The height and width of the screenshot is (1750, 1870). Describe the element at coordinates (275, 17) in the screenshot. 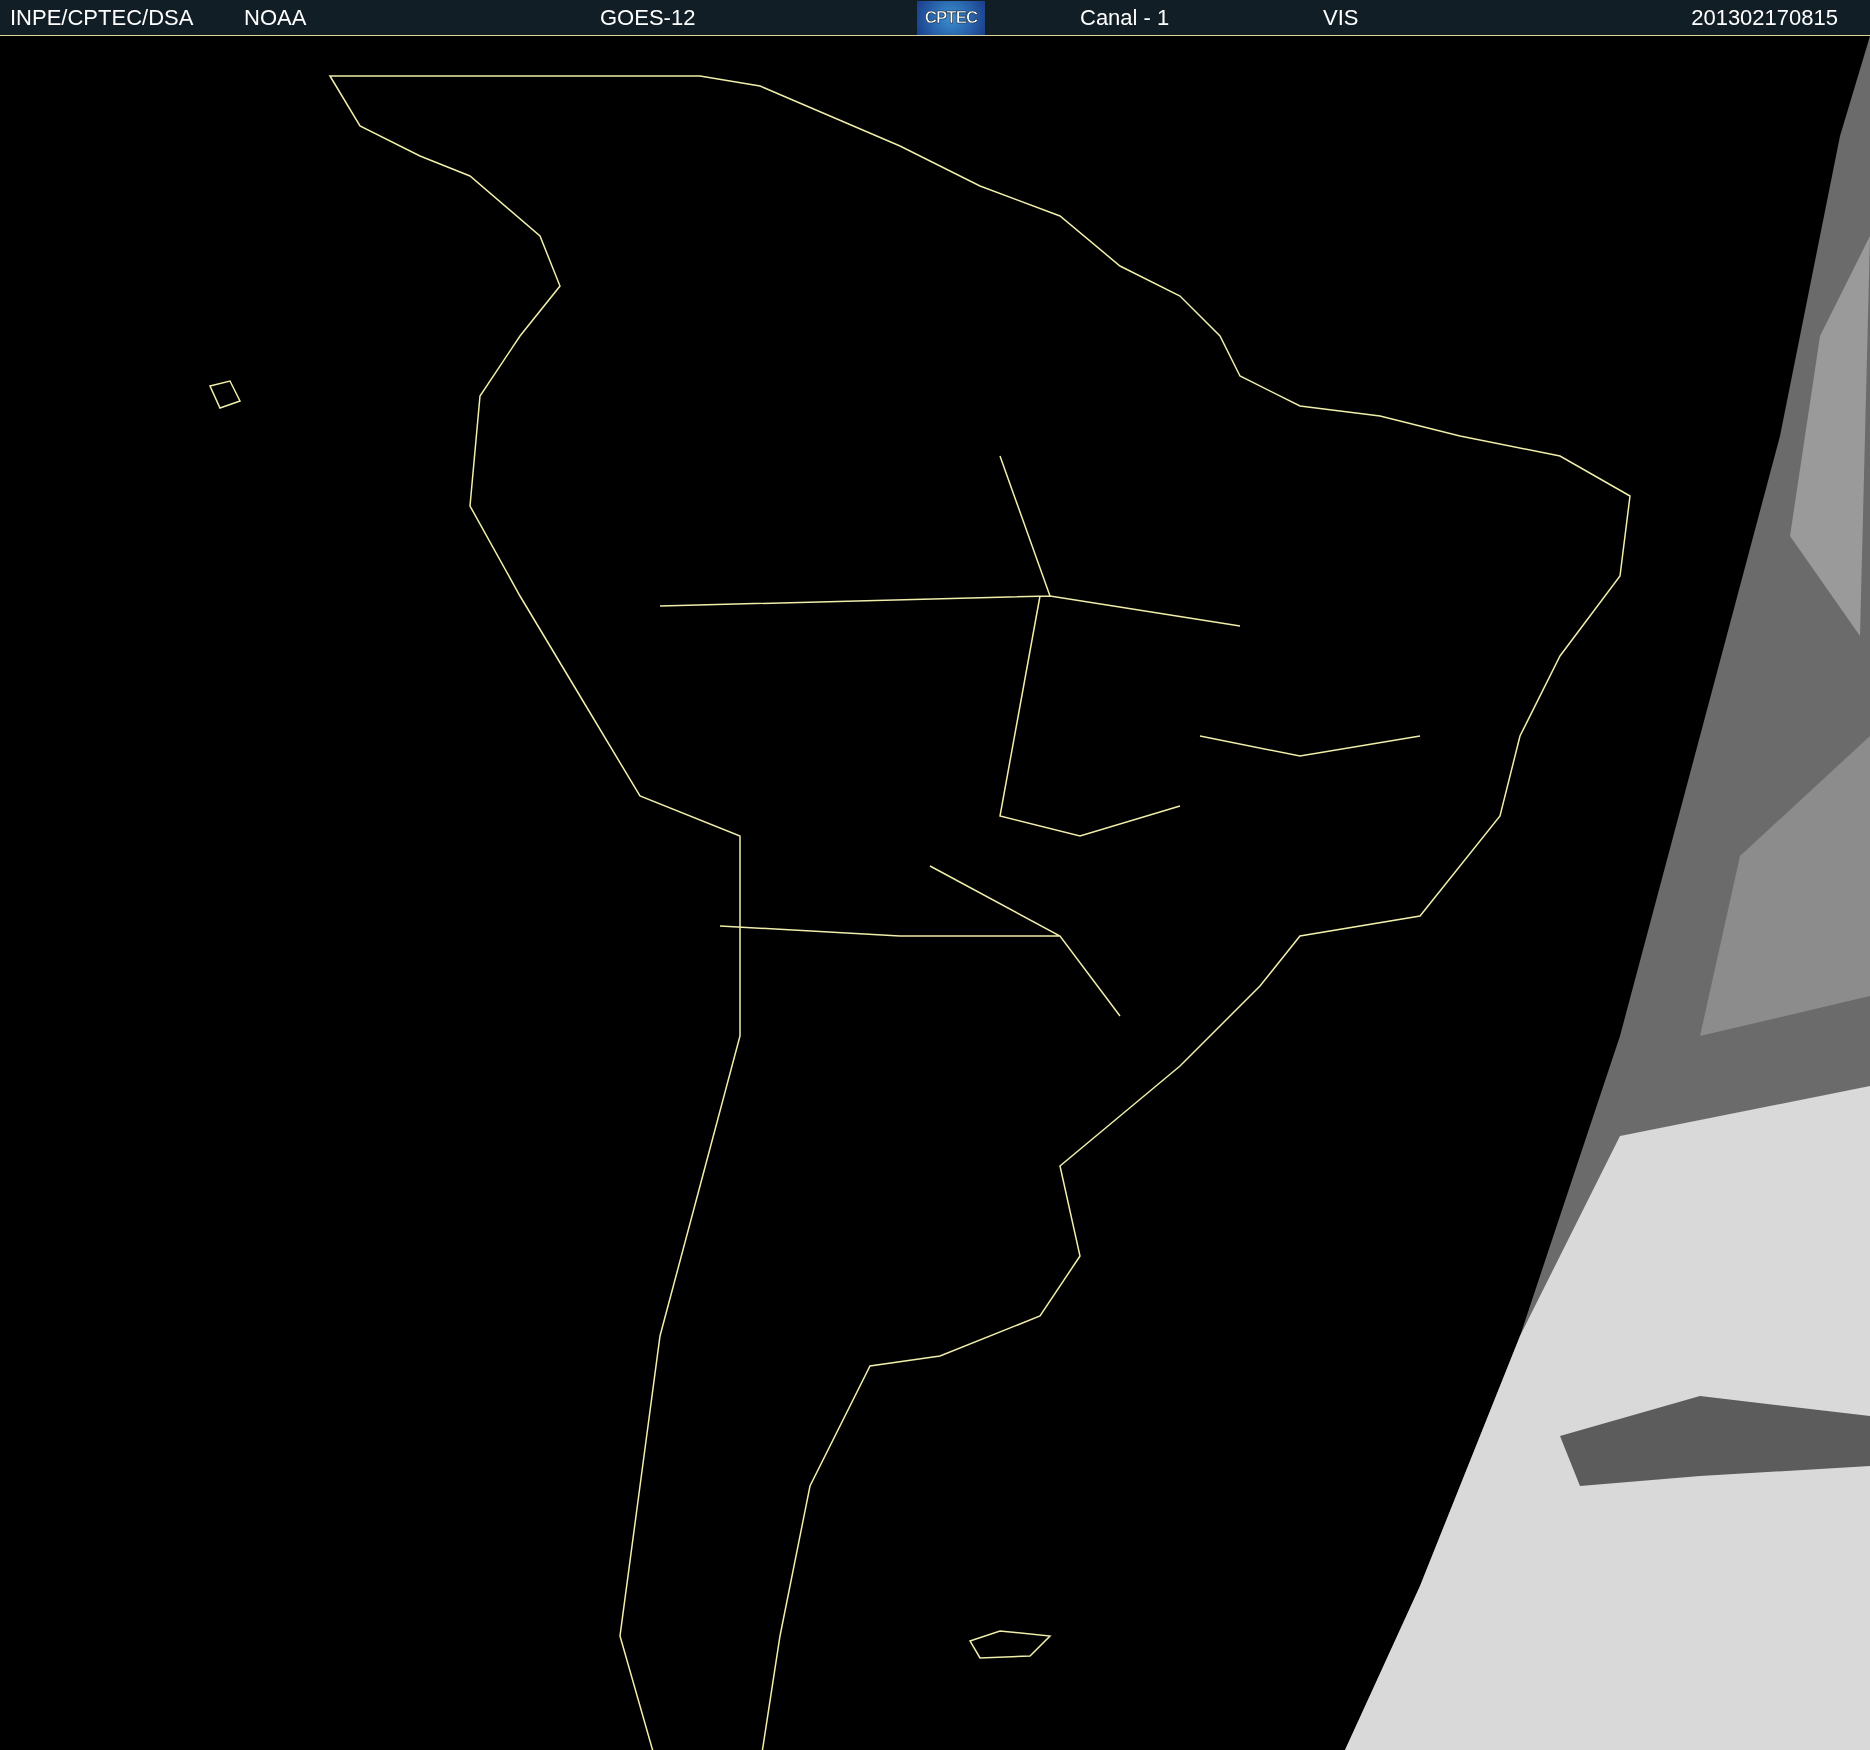

I see `agency-label: NOAA` at that location.